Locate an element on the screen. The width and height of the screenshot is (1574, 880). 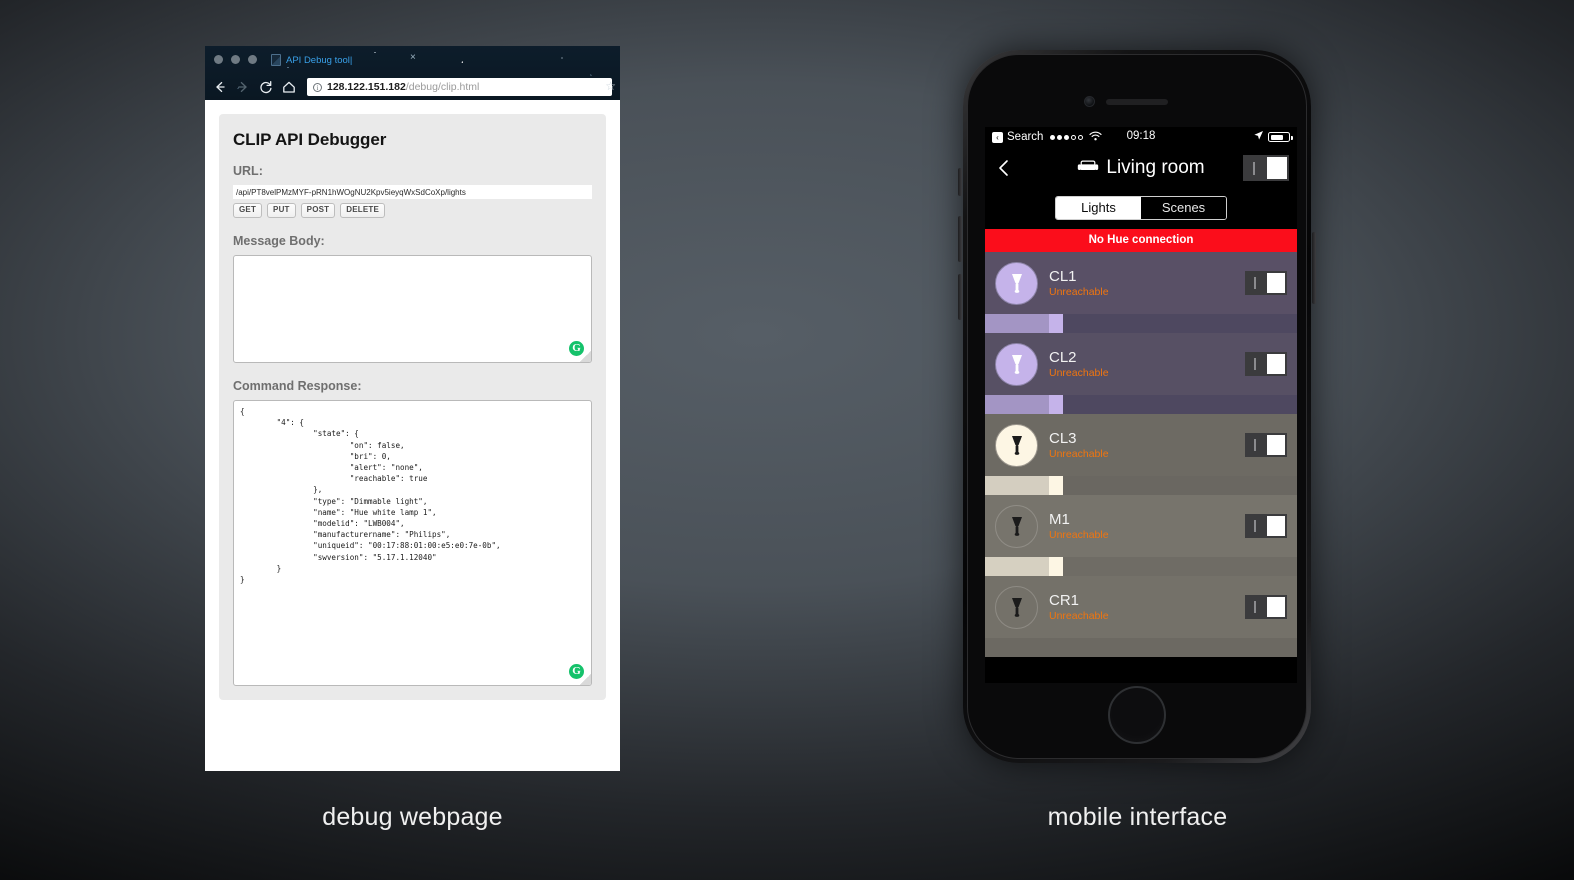
address-bar: i 128.122.151.182/debug/clip.html is located at coordinates (459, 87).